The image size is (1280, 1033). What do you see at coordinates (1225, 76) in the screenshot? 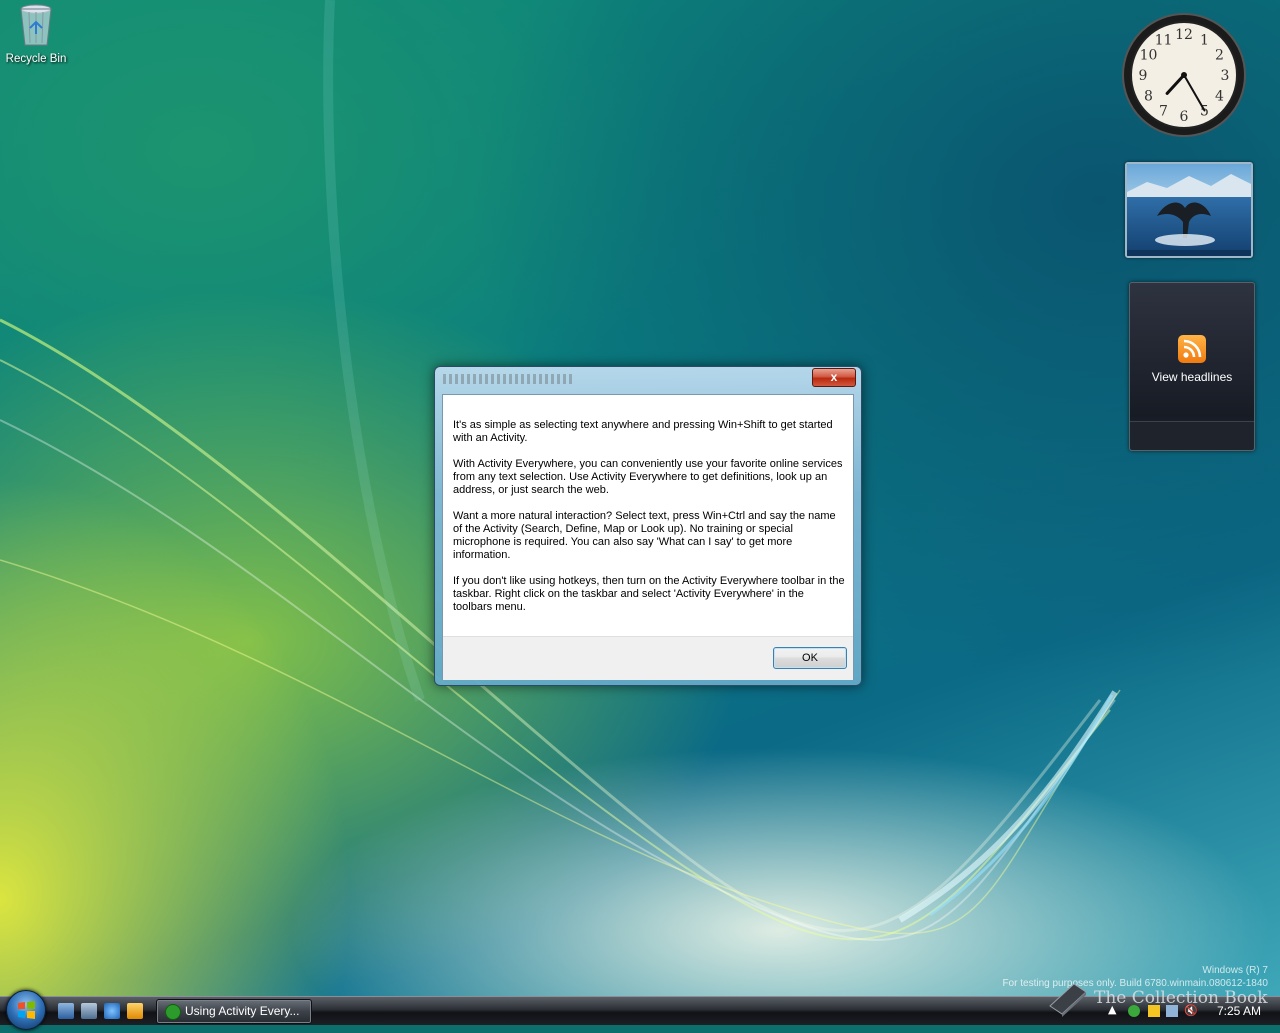
I see `clock-numeral: 3` at bounding box center [1225, 76].